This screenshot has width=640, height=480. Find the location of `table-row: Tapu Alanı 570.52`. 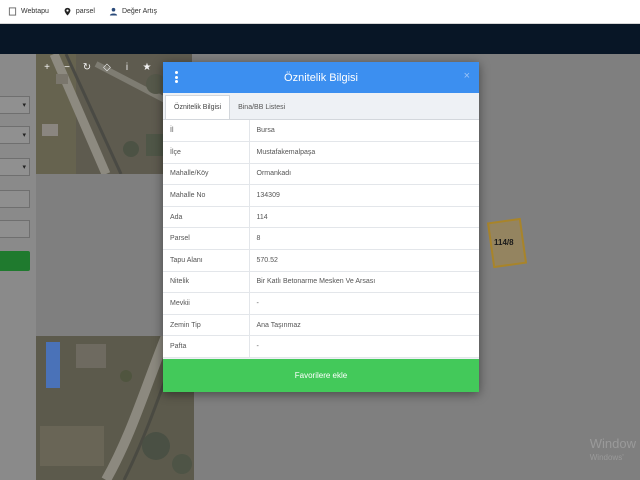

table-row: Tapu Alanı 570.52 is located at coordinates (321, 260).